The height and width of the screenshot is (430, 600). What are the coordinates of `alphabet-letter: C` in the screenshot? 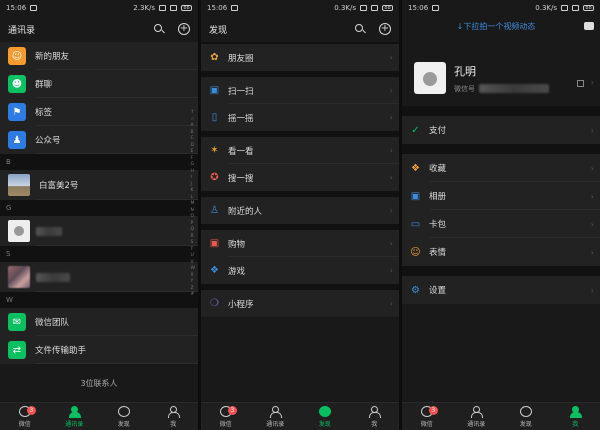 It's located at (193, 138).